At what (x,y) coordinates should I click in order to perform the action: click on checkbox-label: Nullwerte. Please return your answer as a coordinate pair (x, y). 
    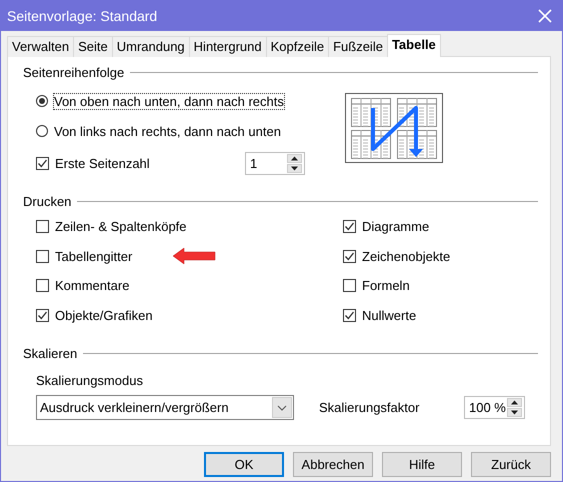
    Looking at the image, I should click on (389, 315).